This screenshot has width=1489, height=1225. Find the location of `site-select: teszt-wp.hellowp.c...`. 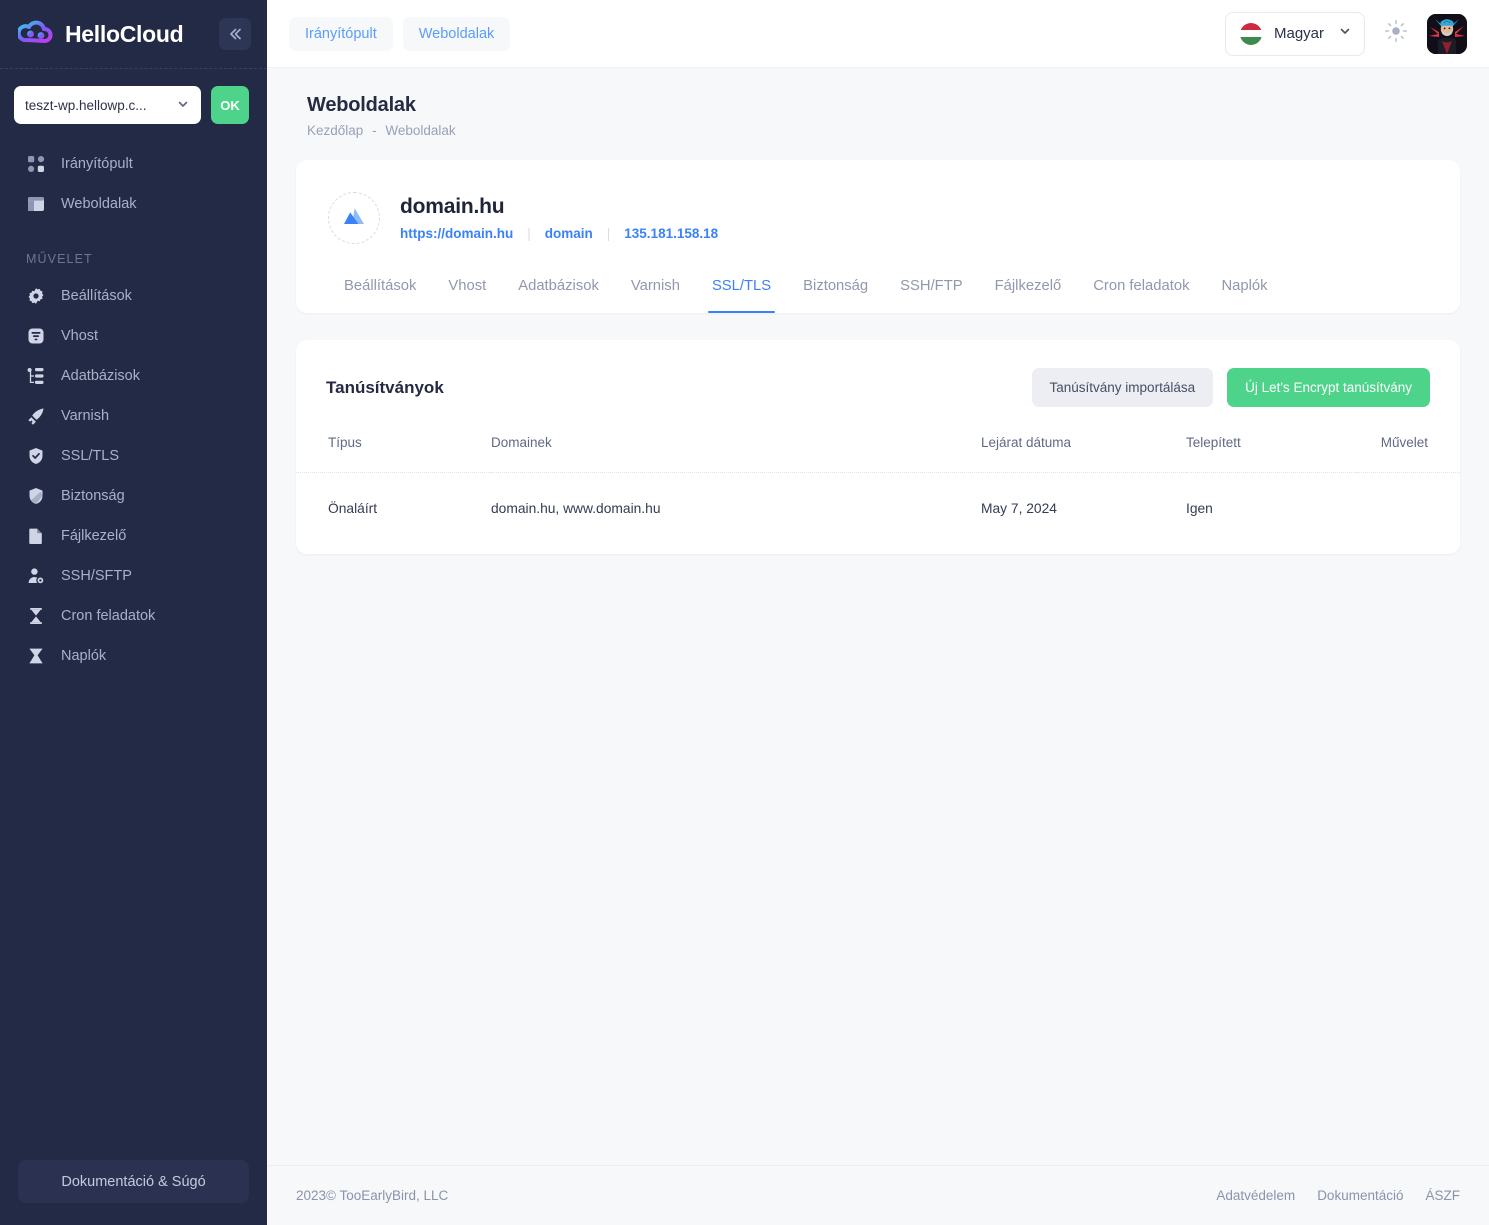

site-select: teszt-wp.hellowp.c... is located at coordinates (107, 105).